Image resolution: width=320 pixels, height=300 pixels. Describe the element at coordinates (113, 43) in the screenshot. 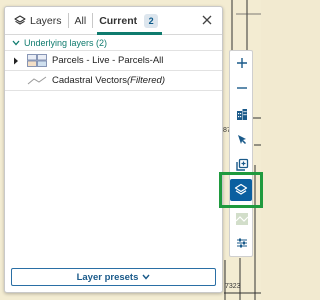

I see `section-underlying-layers: Underlying layers (2)` at that location.